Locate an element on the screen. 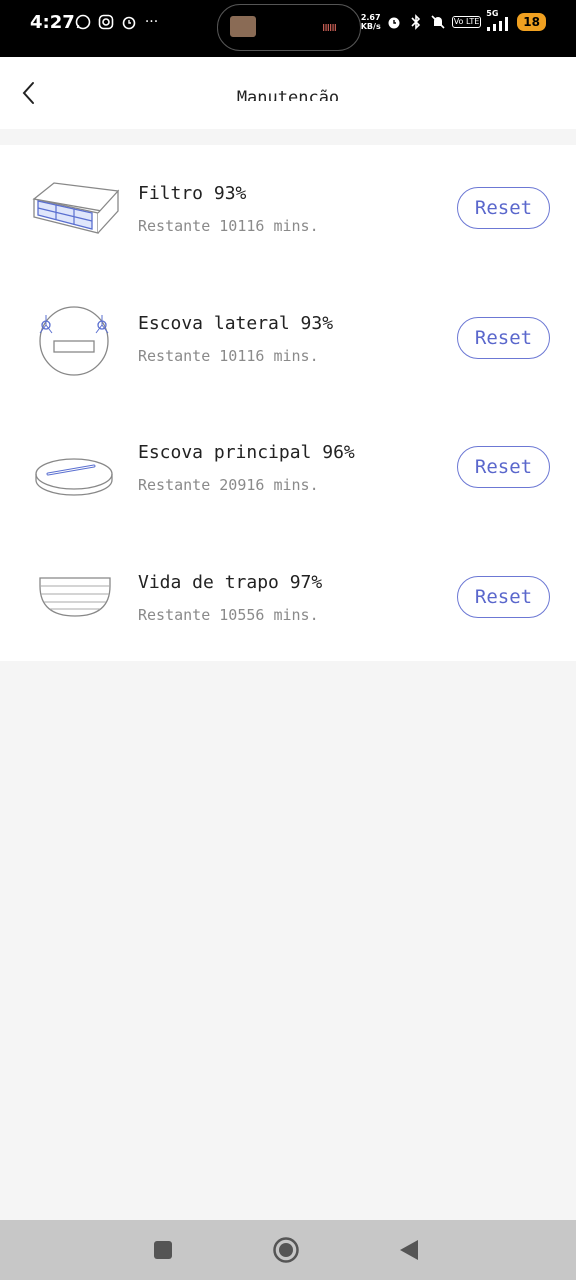  network-speed-unit: KB/s is located at coordinates (370, 26).